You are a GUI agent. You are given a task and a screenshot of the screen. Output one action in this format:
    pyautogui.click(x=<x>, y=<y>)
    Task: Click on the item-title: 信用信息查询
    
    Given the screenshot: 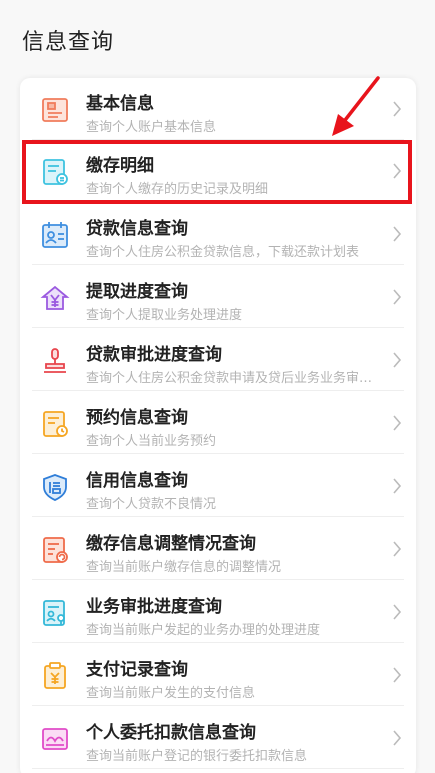 What is the action you would take?
    pyautogui.click(x=137, y=481)
    